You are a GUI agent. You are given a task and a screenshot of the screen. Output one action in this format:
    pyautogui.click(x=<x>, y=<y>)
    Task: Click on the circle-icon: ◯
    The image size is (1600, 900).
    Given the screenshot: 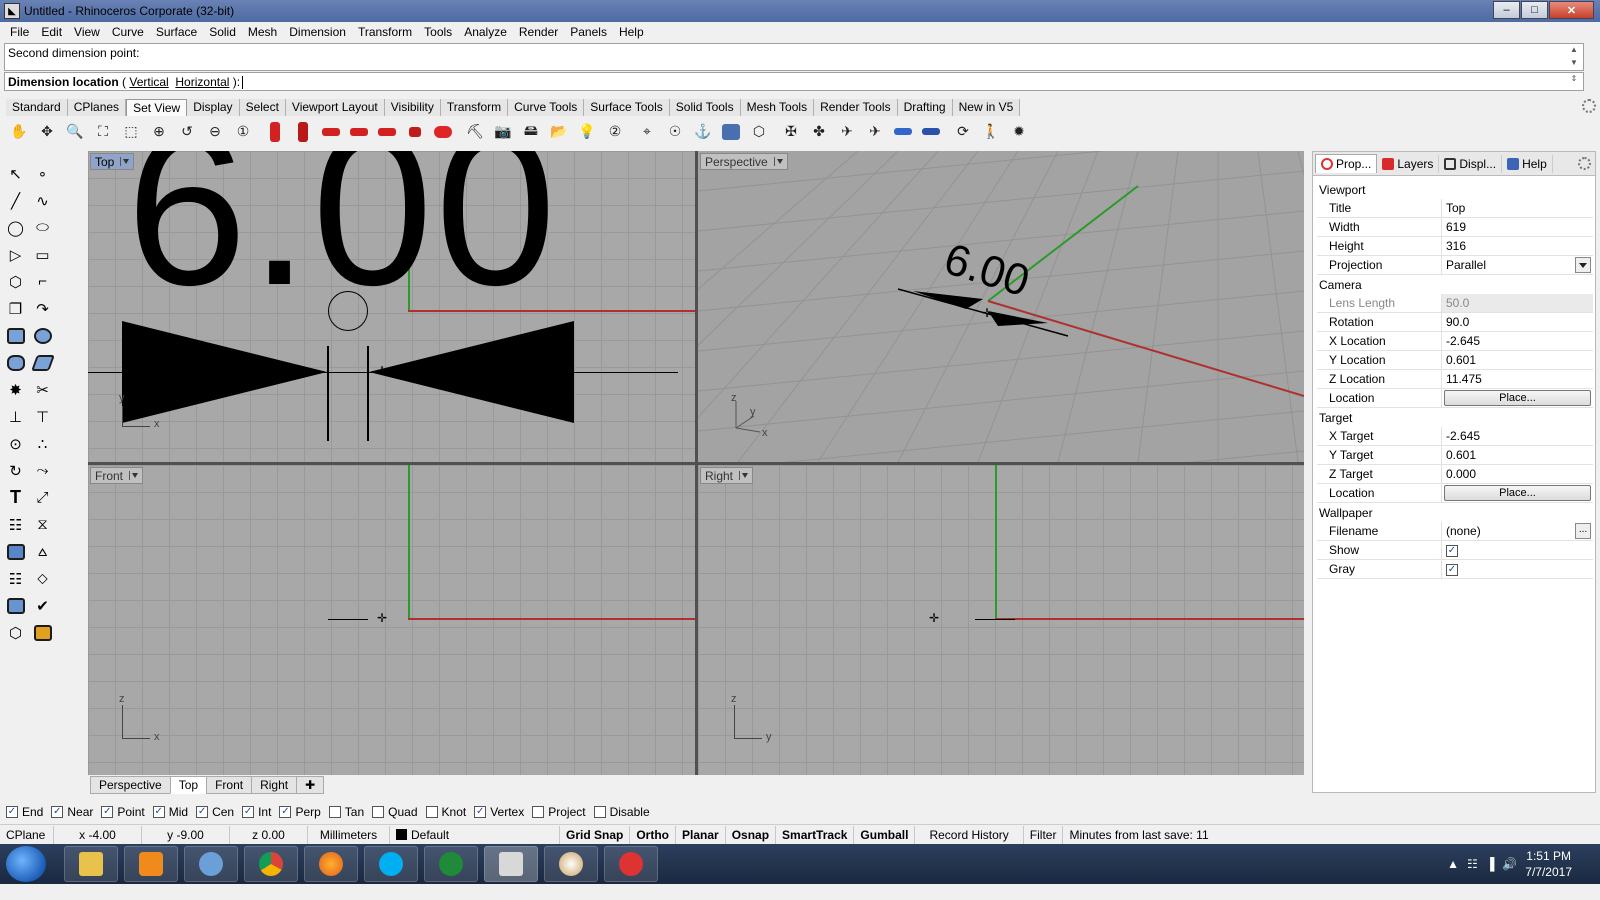 What is the action you would take?
    pyautogui.click(x=15, y=227)
    